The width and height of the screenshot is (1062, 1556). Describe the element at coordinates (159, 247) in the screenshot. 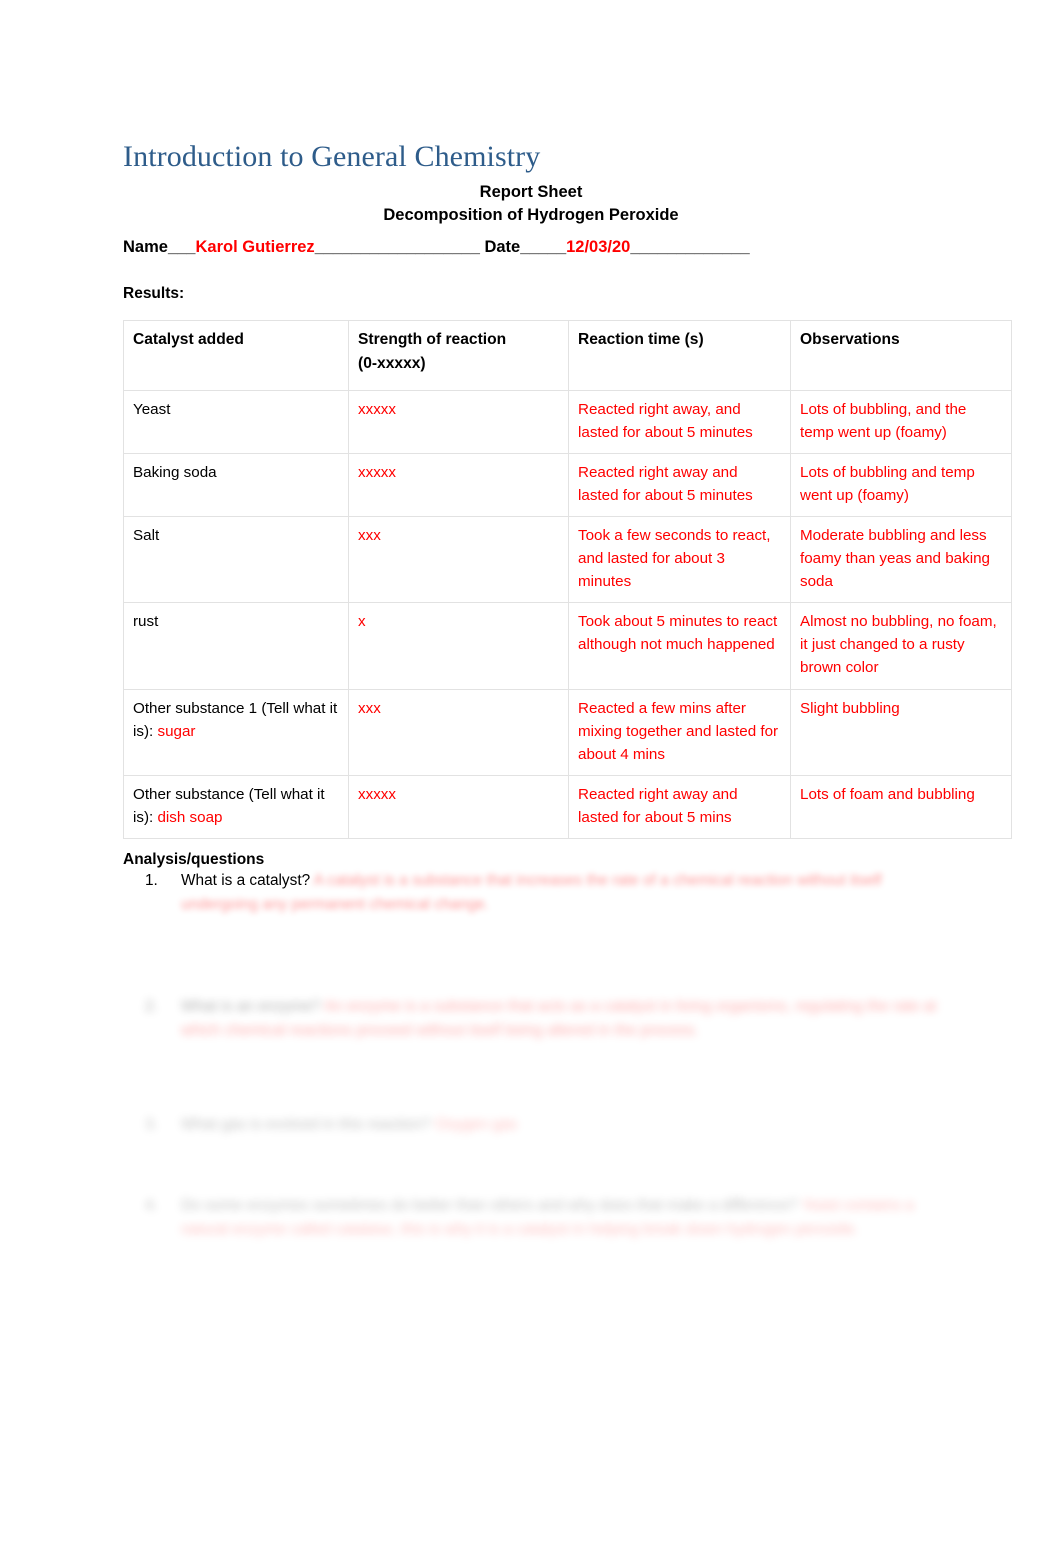

I see `name-label: Name___` at that location.